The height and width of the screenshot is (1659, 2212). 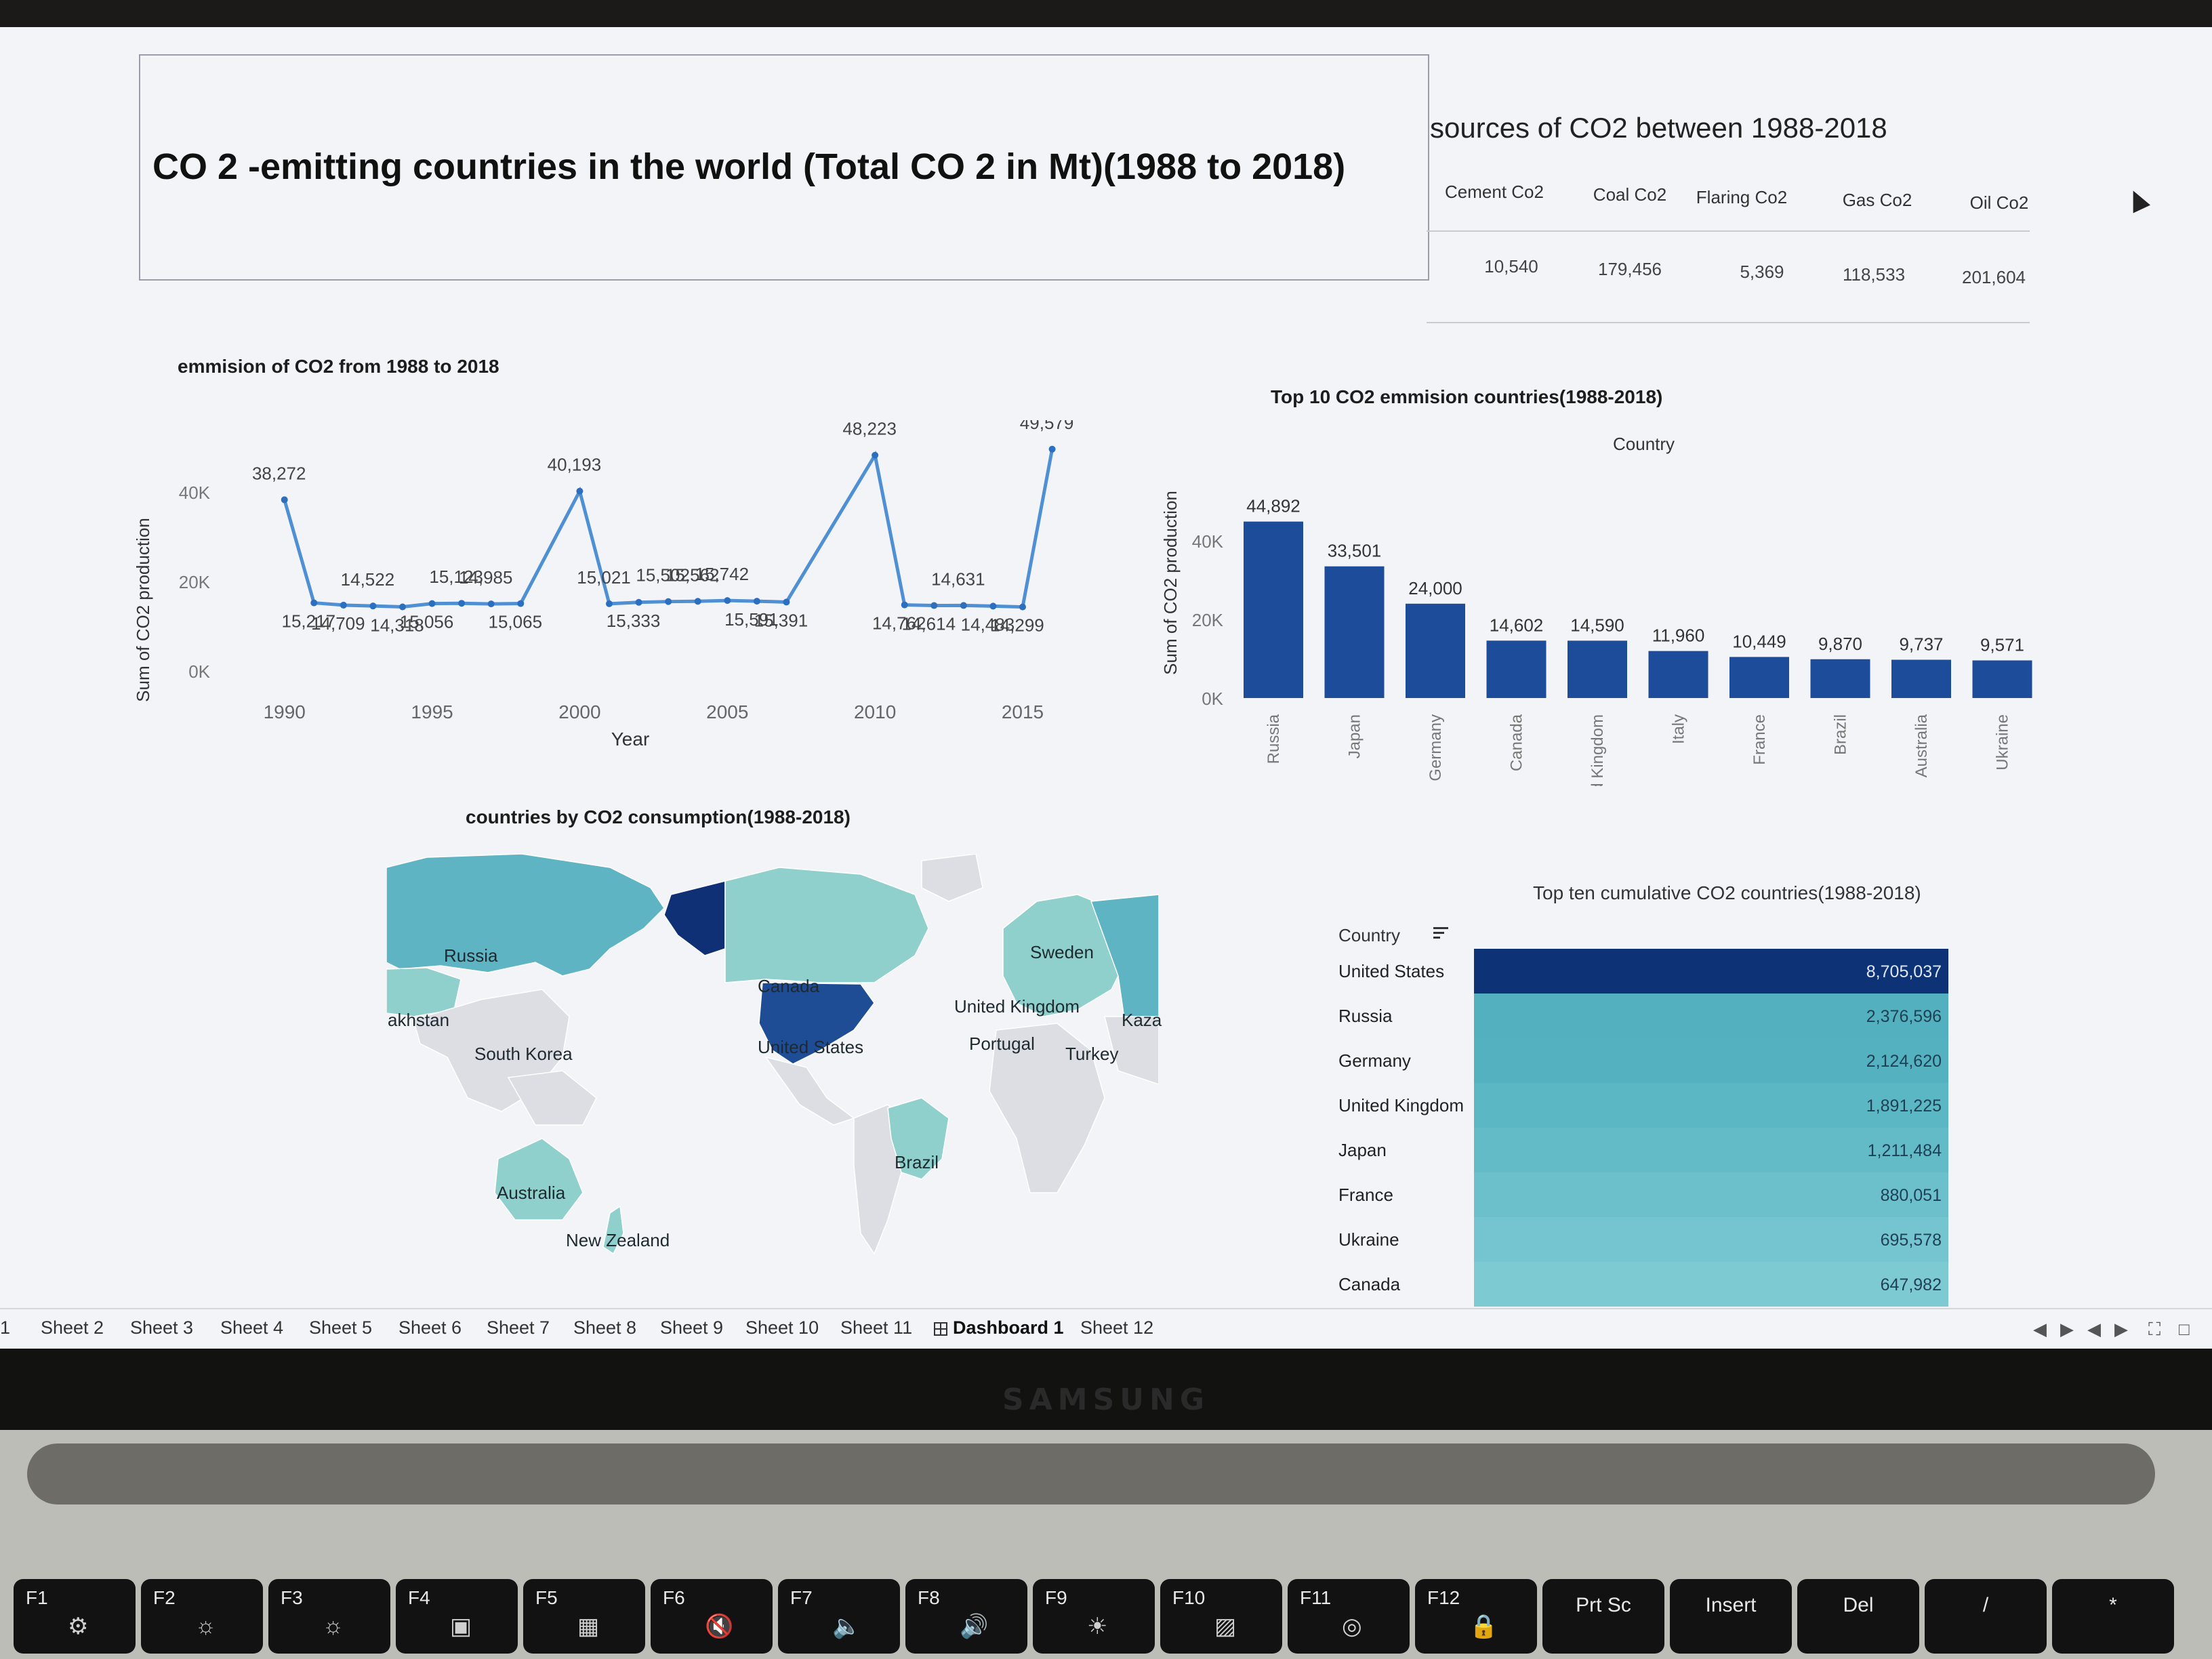 What do you see at coordinates (1921, 745) in the screenshot?
I see `bar-category-label: Australia` at bounding box center [1921, 745].